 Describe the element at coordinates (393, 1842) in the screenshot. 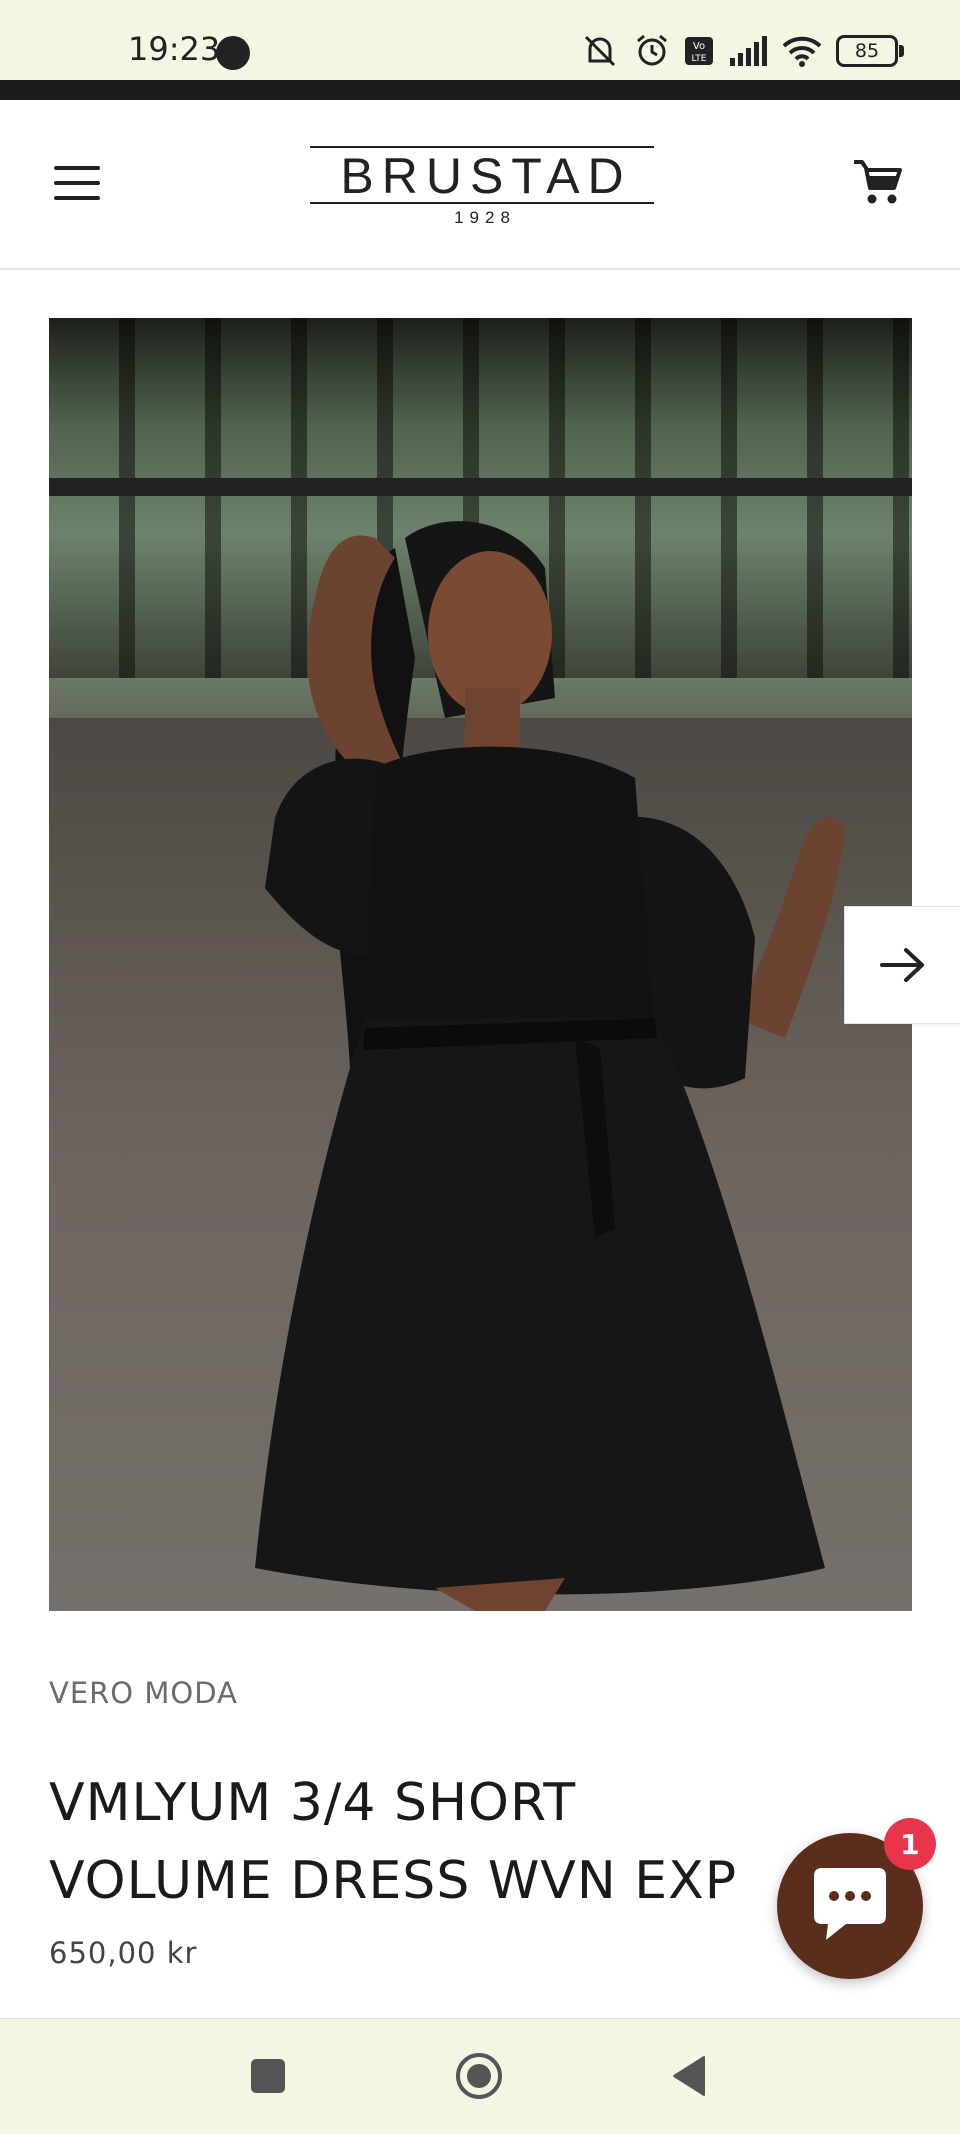

I see `product-title: VMLYUM 3/4 SHORT VOLUME DRESS WVN EXP` at that location.